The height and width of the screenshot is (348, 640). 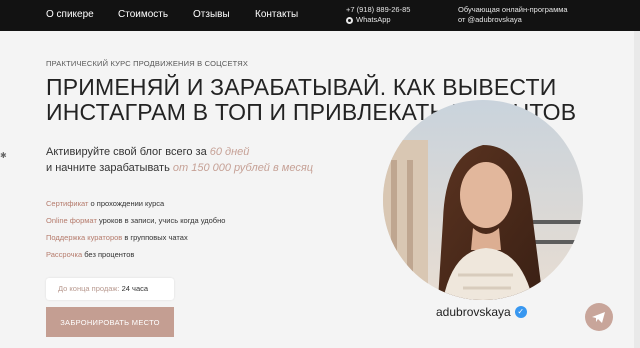 What do you see at coordinates (143, 14) in the screenshot?
I see `nav-link-price: Стоимость` at bounding box center [143, 14].